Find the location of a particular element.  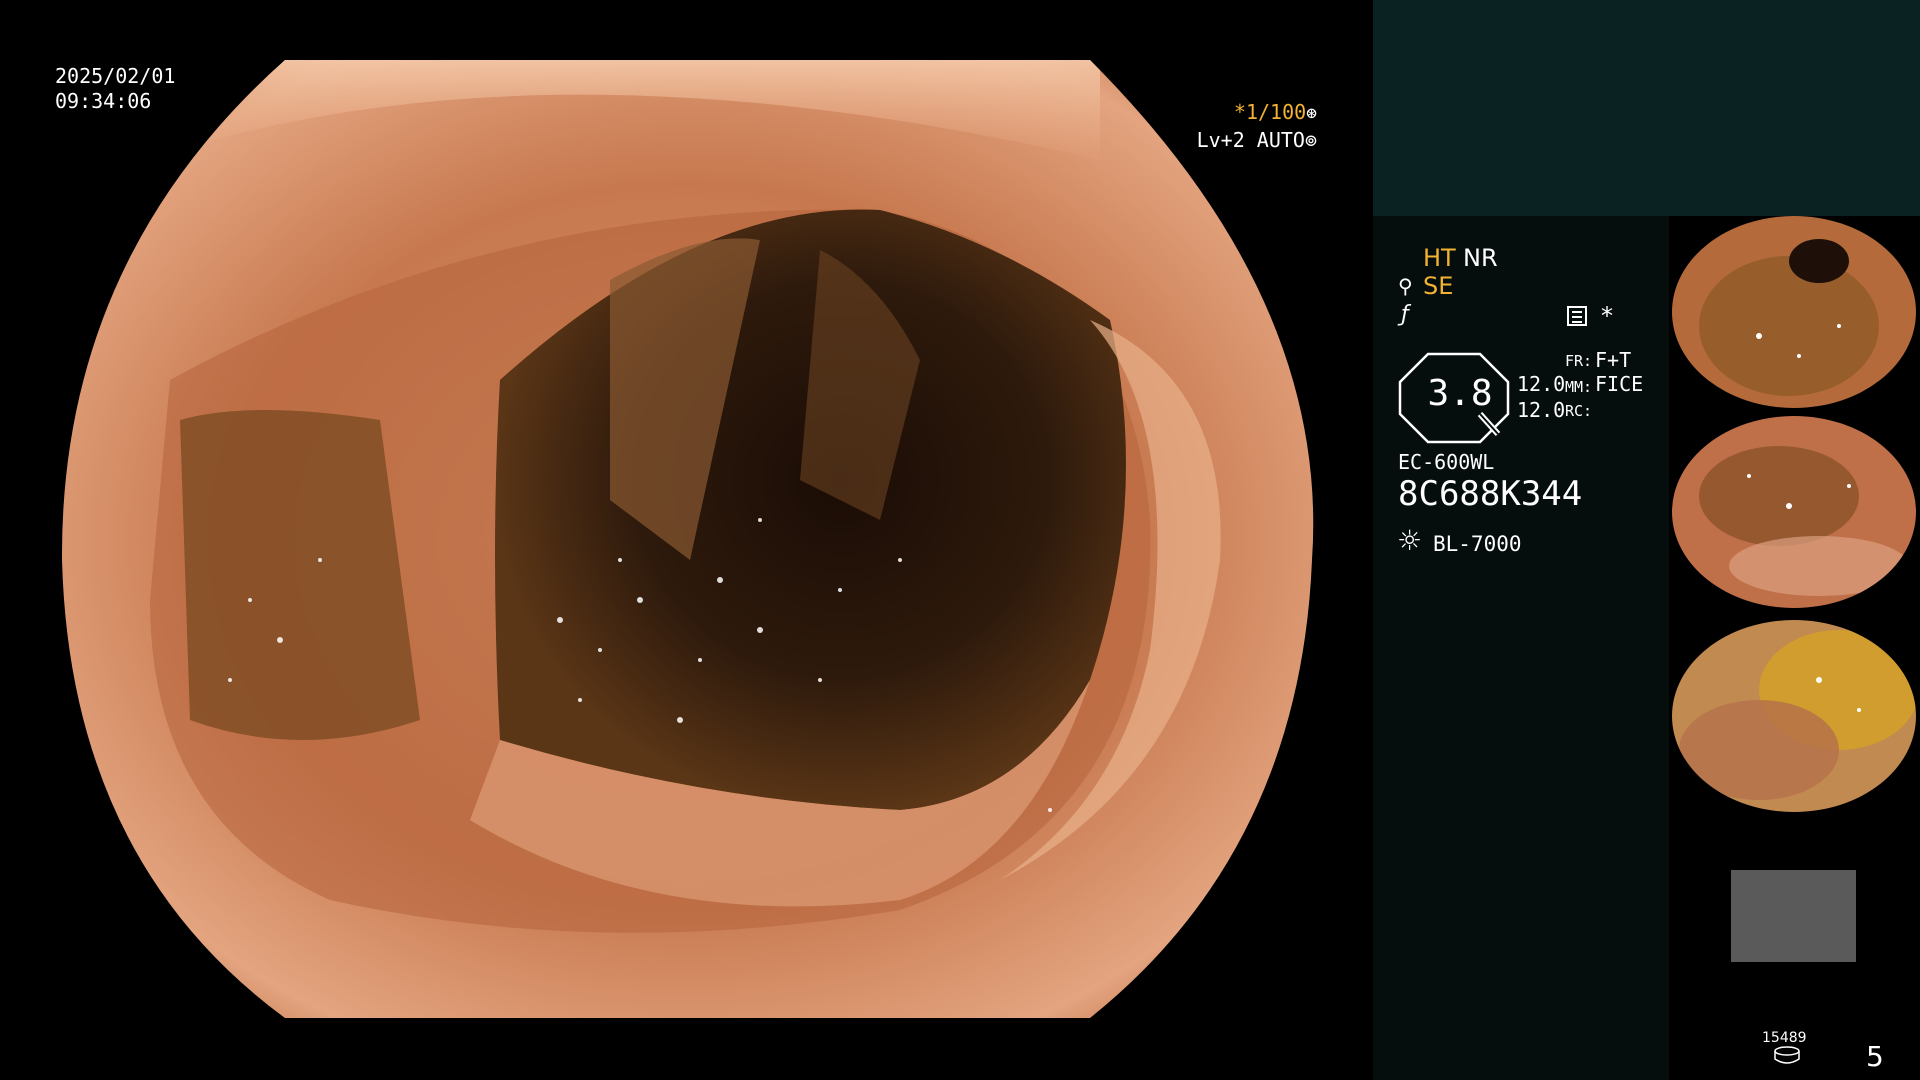

shutter-speed: *1/100⊛ is located at coordinates (1275, 112).